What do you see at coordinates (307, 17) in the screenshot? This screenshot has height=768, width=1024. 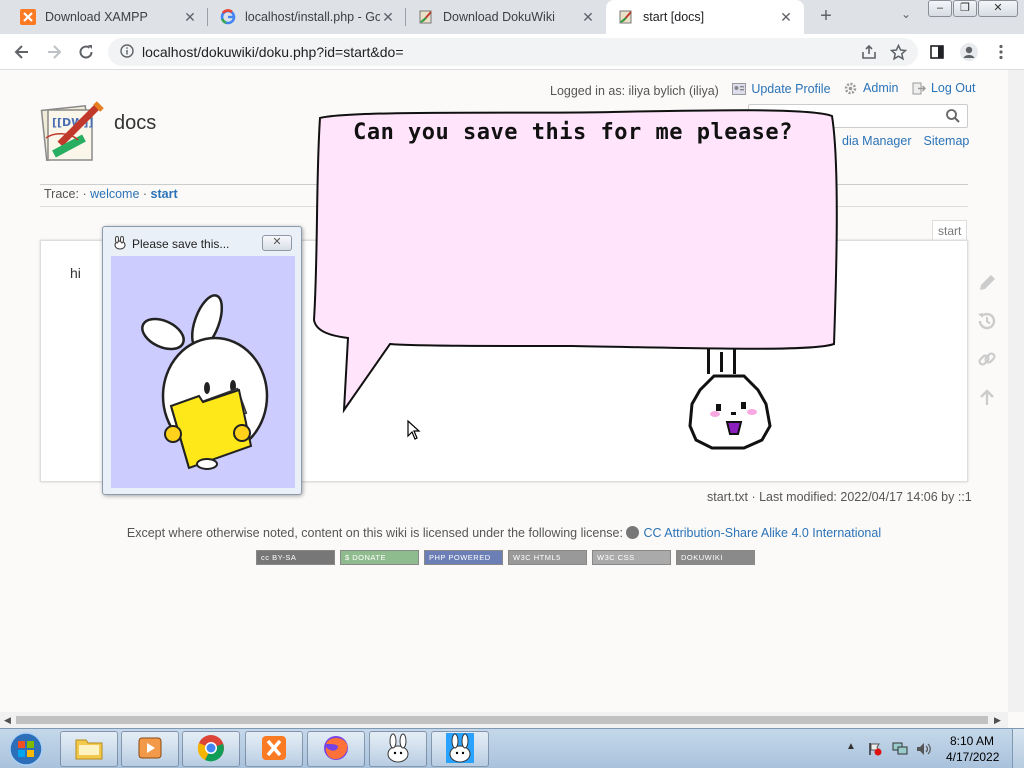 I see `tab-install-php: localhost/install.php - Go ✕` at bounding box center [307, 17].